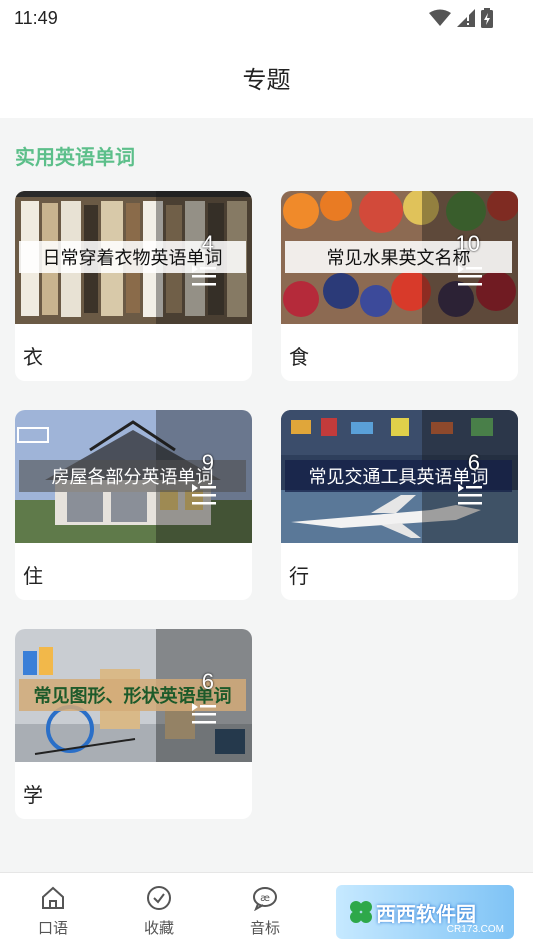  I want to click on clover-icon, so click(361, 912).